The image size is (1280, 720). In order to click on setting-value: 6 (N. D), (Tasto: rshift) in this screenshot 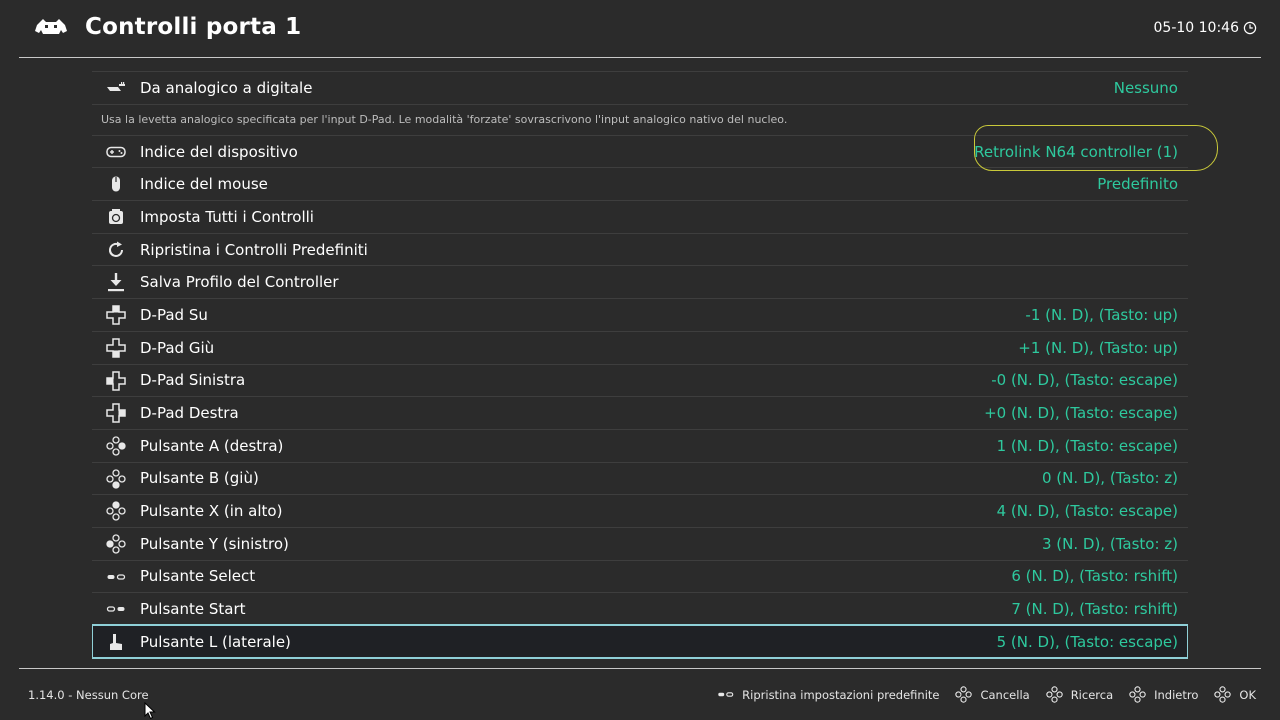, I will do `click(1094, 576)`.